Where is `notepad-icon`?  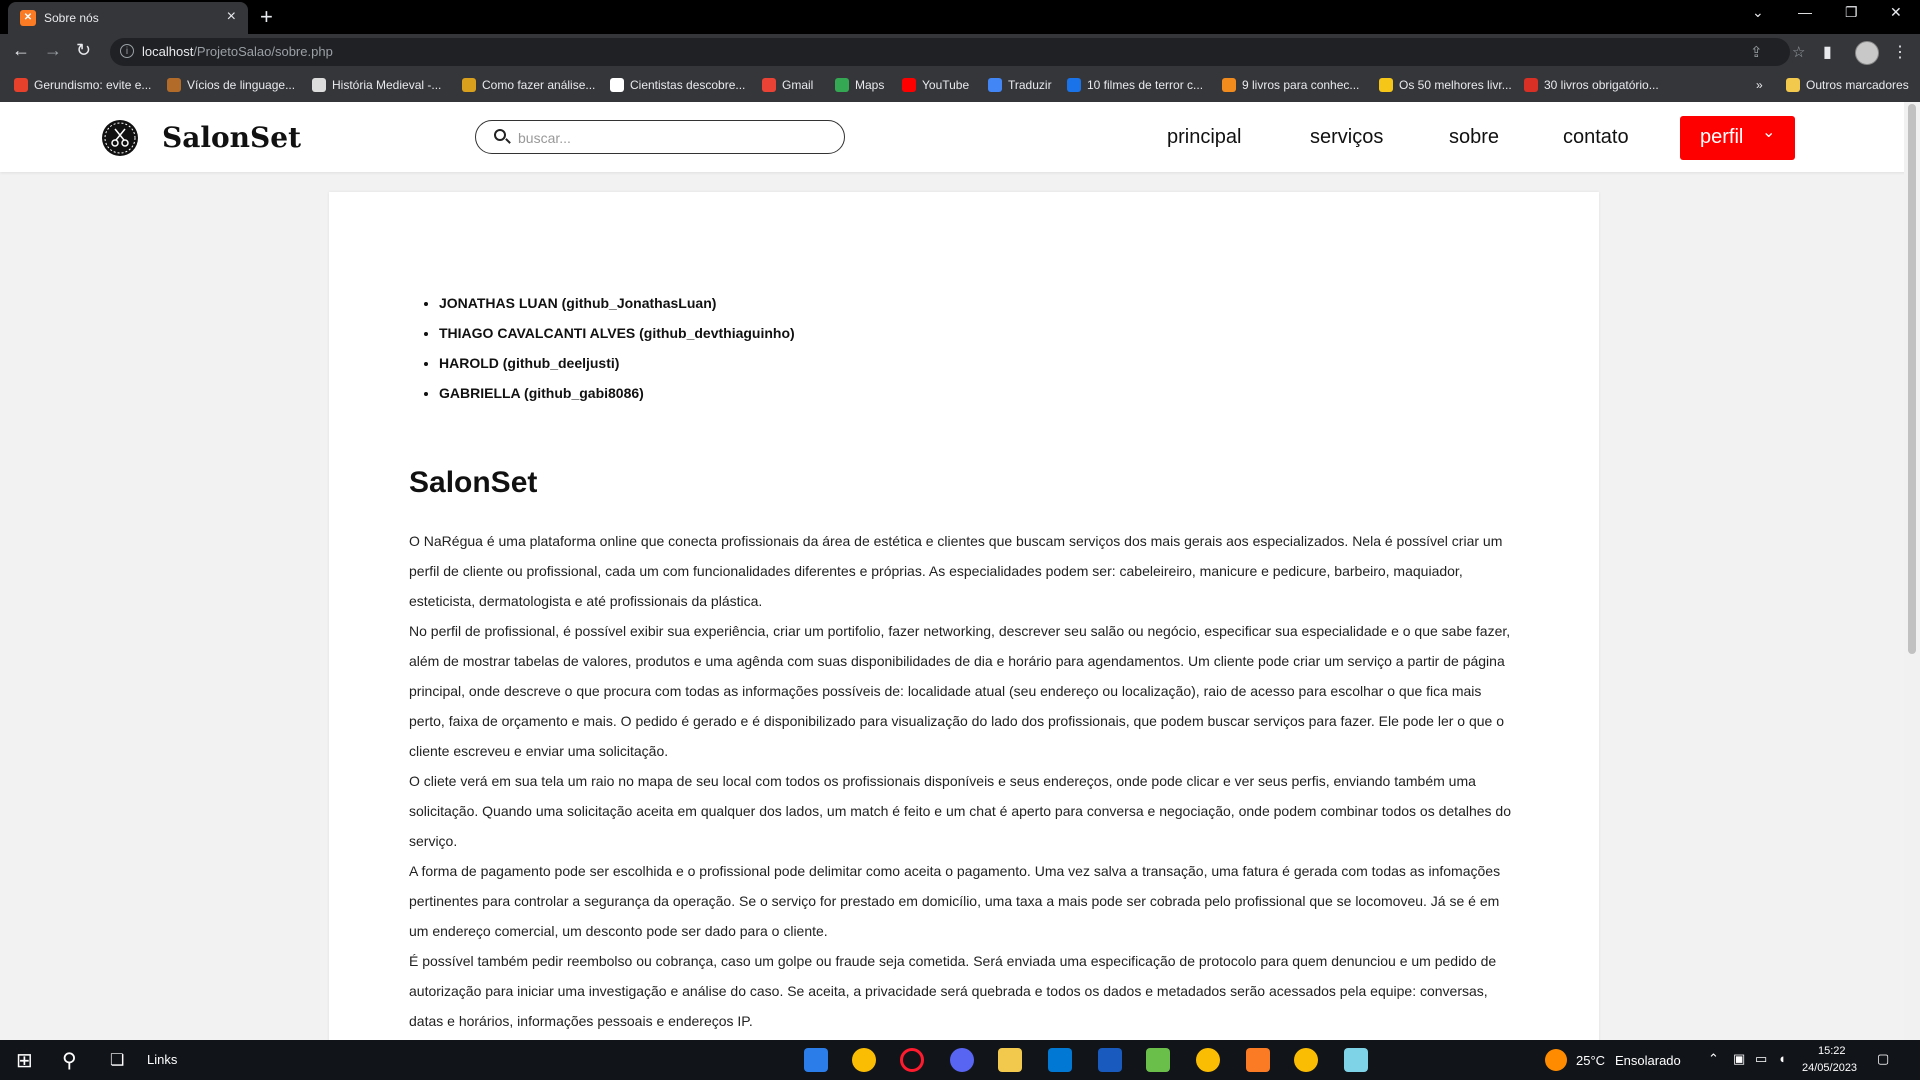 notepad-icon is located at coordinates (1356, 1060).